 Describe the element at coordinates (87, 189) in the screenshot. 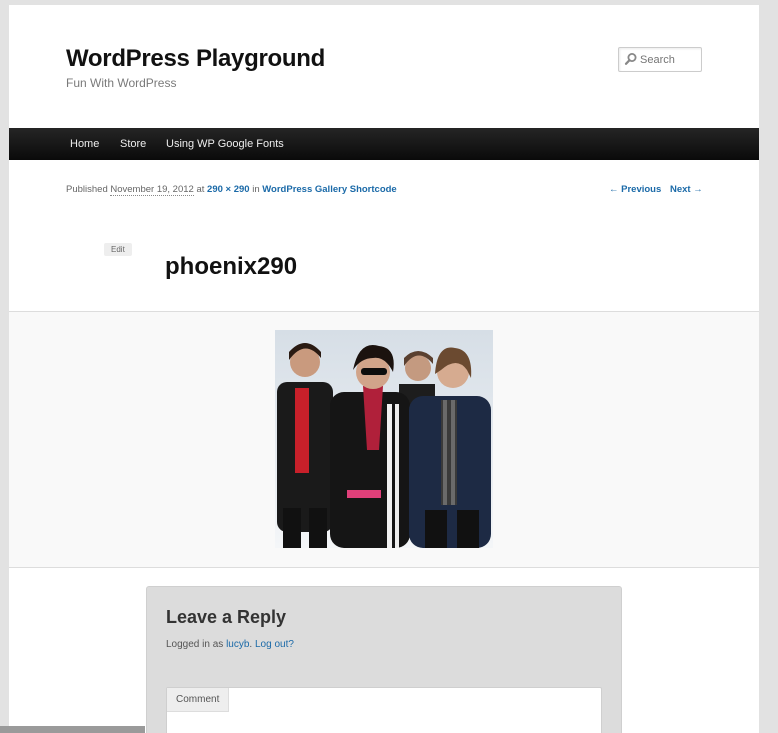

I see `published-label: Published` at that location.